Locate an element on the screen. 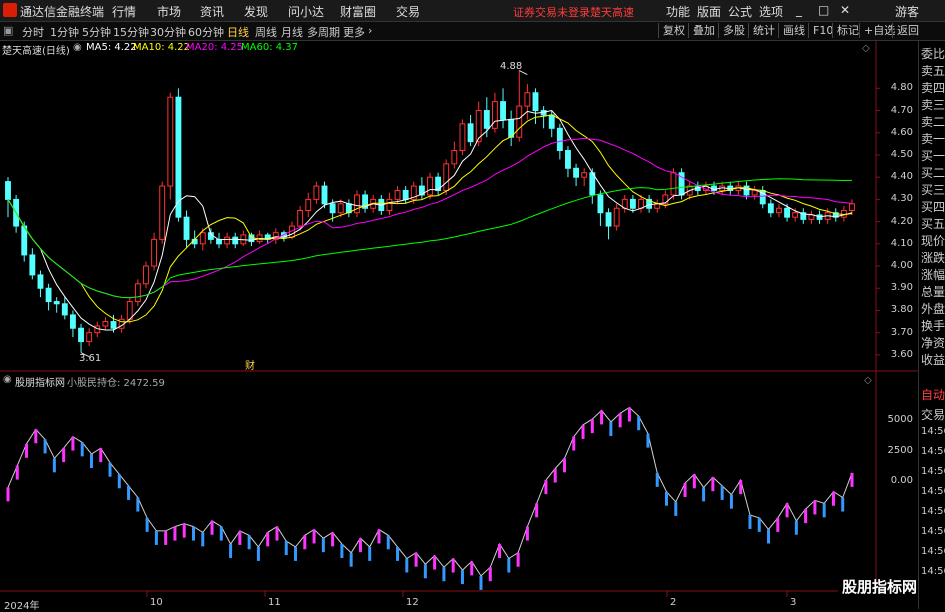  app-title: 通达信金融终端 is located at coordinates (62, 12).